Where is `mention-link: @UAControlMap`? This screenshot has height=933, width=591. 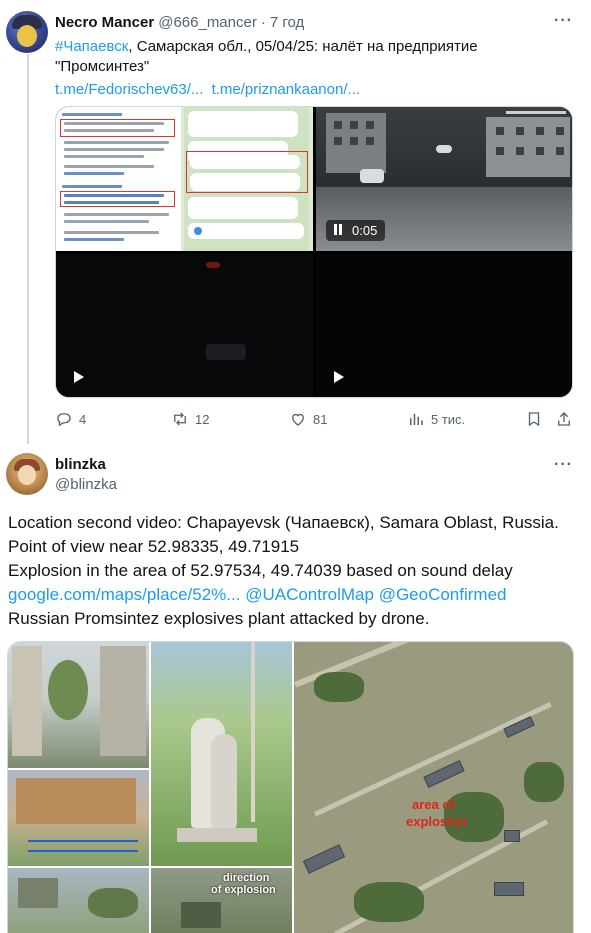
mention-link: @UAControlMap is located at coordinates (309, 594).